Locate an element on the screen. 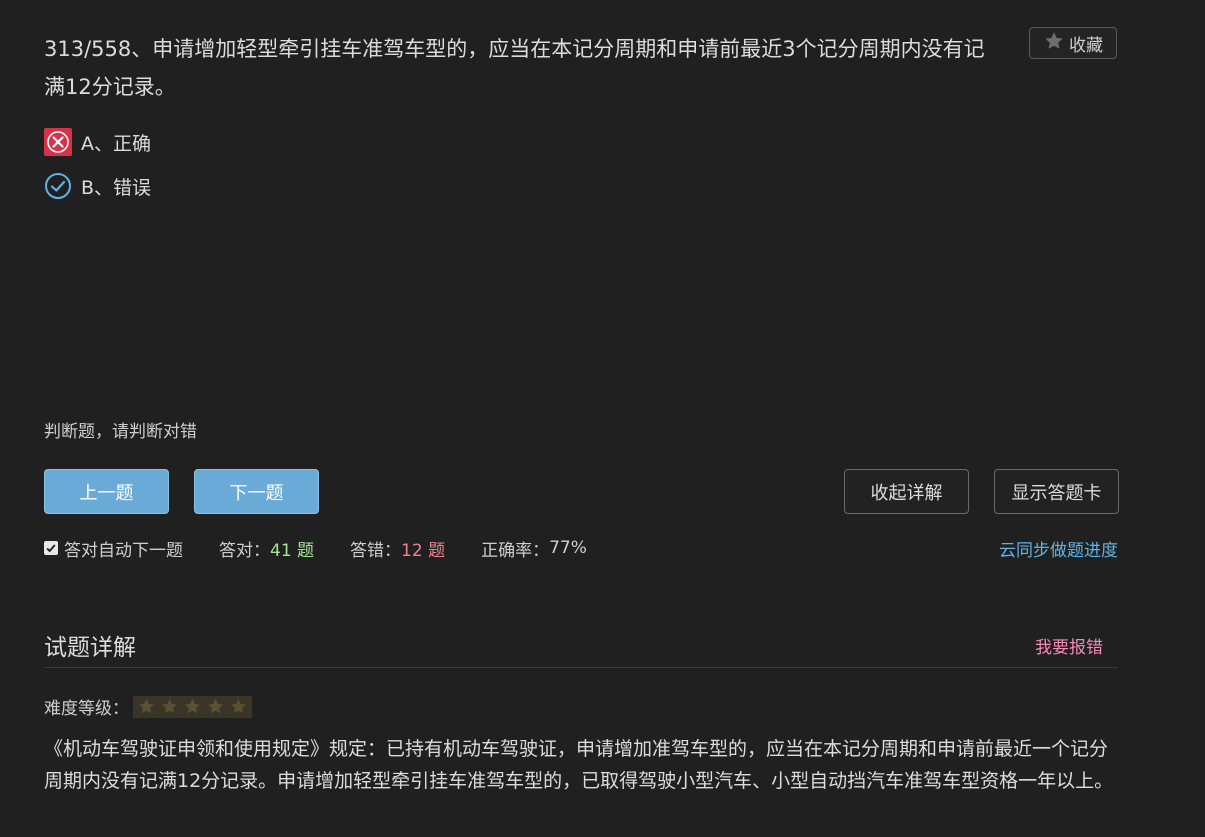 The height and width of the screenshot is (837, 1205). favorite-button: 收藏 is located at coordinates (1073, 43).